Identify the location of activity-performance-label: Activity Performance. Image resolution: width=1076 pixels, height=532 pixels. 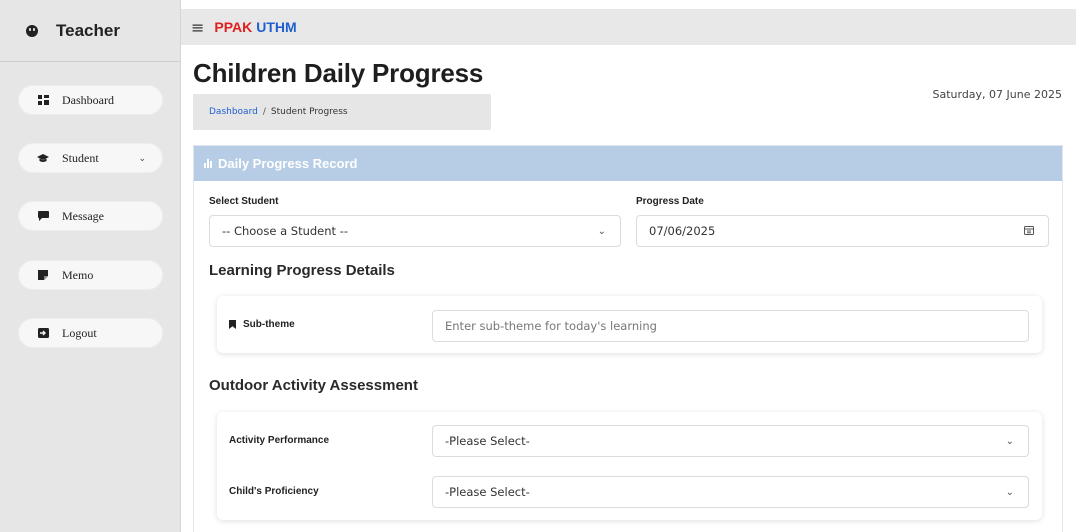
(279, 440).